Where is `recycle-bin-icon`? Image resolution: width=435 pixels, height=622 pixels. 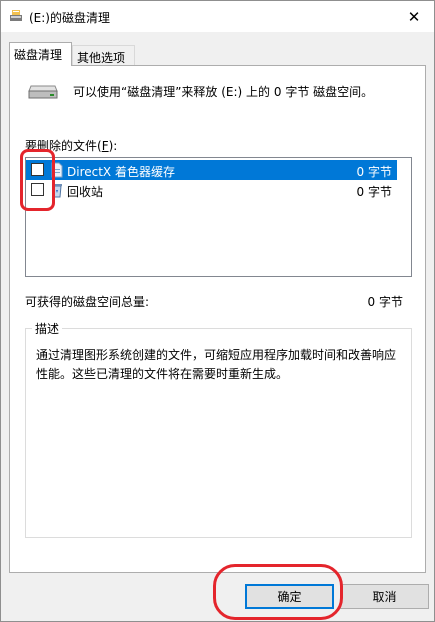 recycle-bin-icon is located at coordinates (57, 191).